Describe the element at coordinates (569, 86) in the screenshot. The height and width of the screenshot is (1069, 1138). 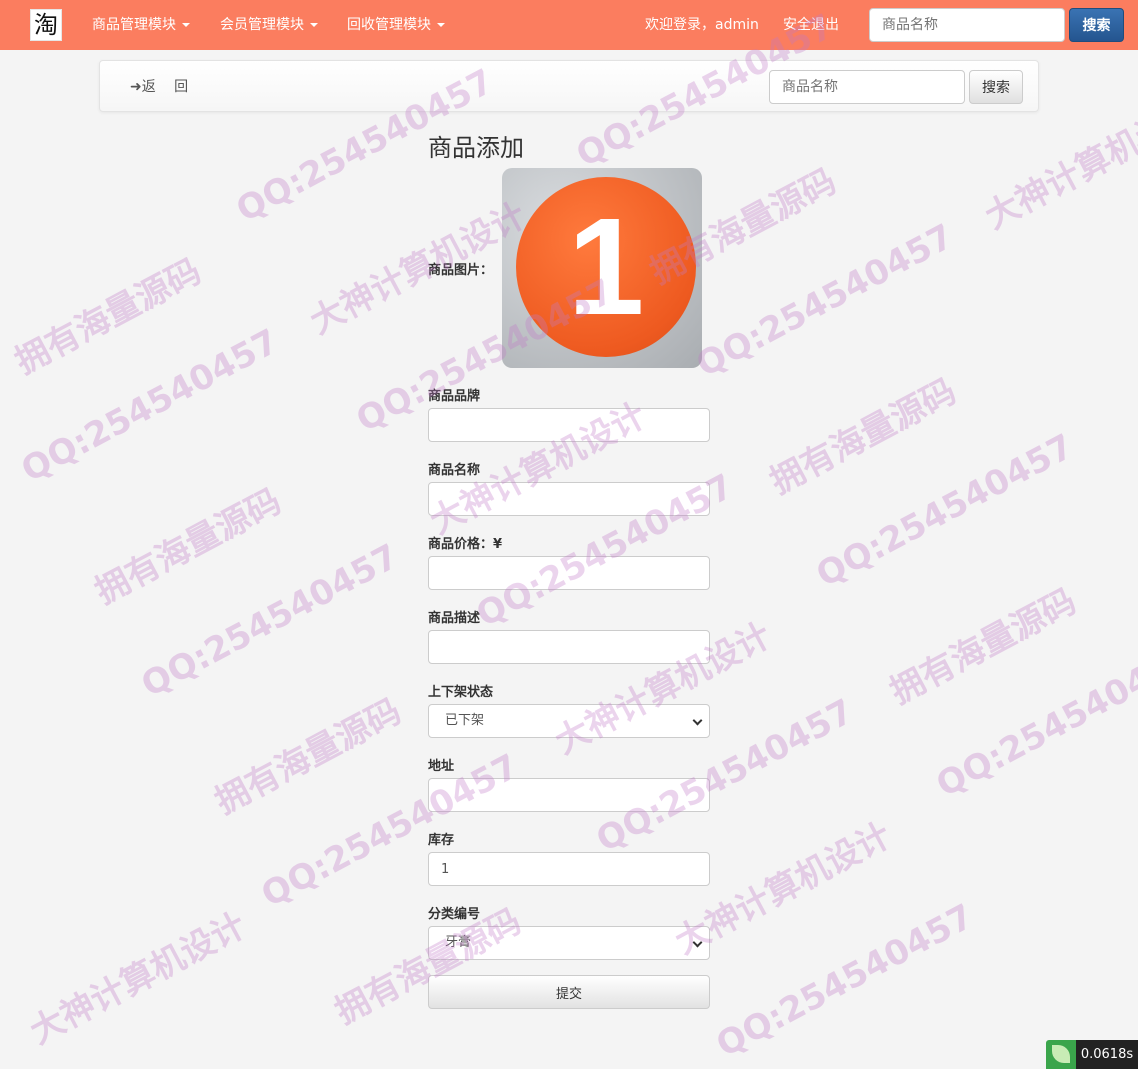
I see `sub-toolbar: ➜返 回 搜索` at that location.